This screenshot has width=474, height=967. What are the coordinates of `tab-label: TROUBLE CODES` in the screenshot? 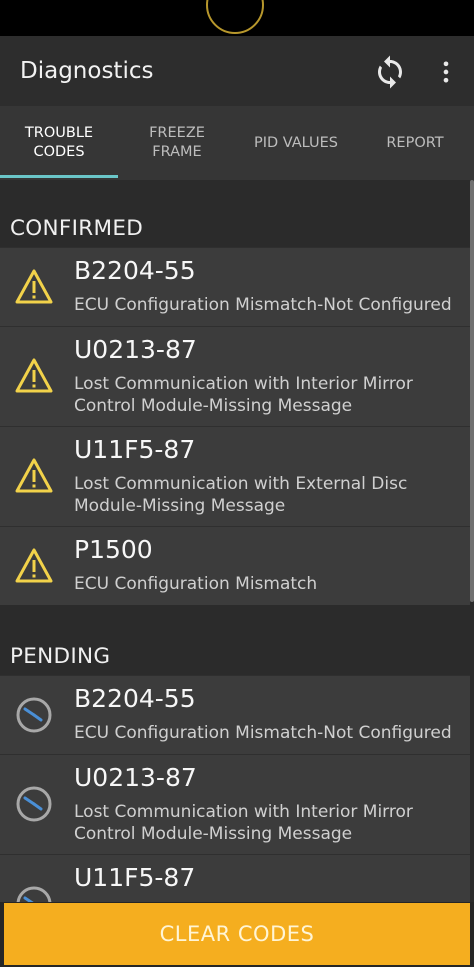 It's located at (59, 142).